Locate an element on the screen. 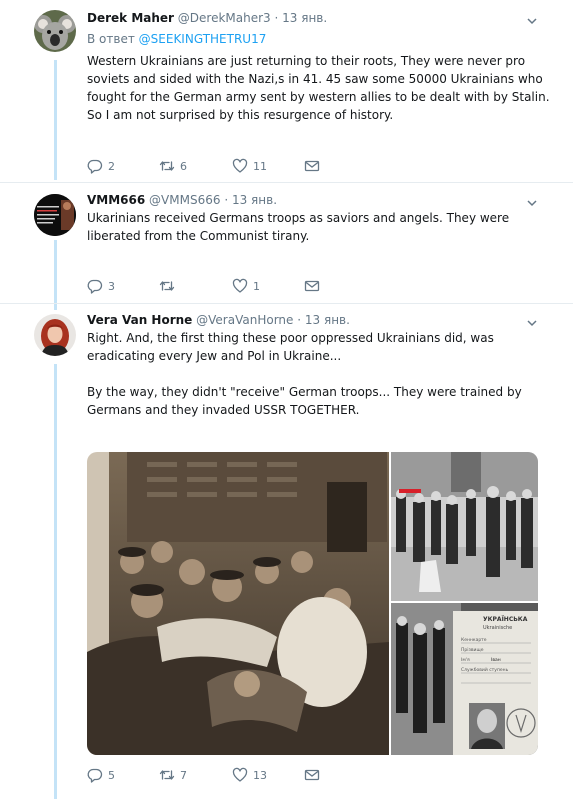 This screenshot has height=799, width=573. reply-button: 5 is located at coordinates (101, 775).